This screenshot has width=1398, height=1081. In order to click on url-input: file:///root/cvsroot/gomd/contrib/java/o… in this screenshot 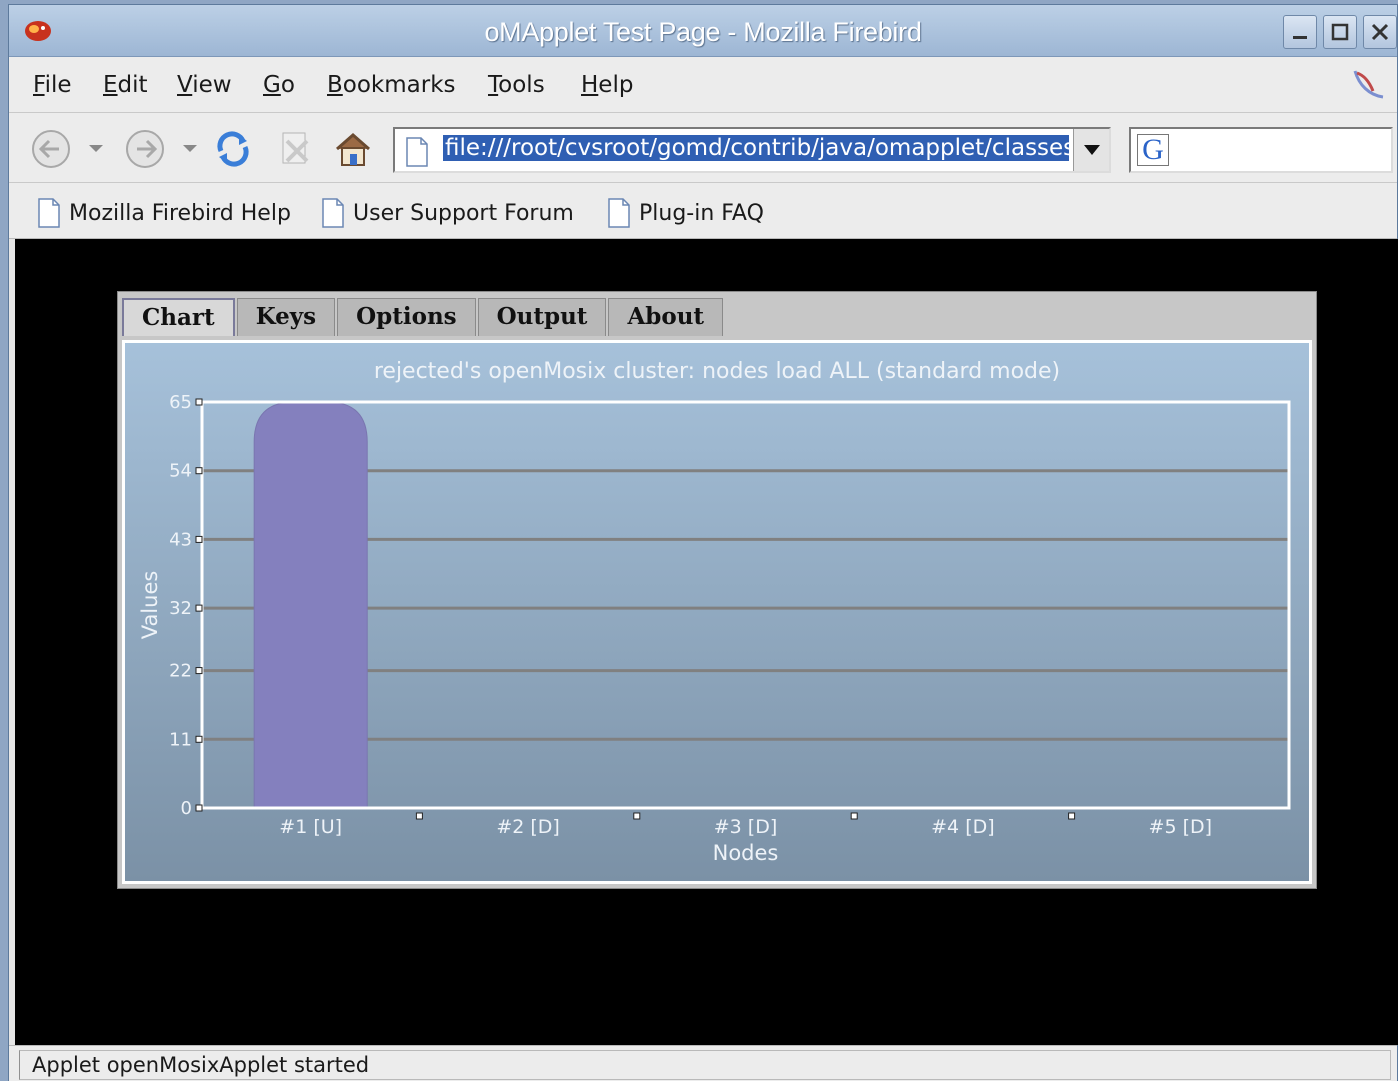, I will do `click(756, 150)`.